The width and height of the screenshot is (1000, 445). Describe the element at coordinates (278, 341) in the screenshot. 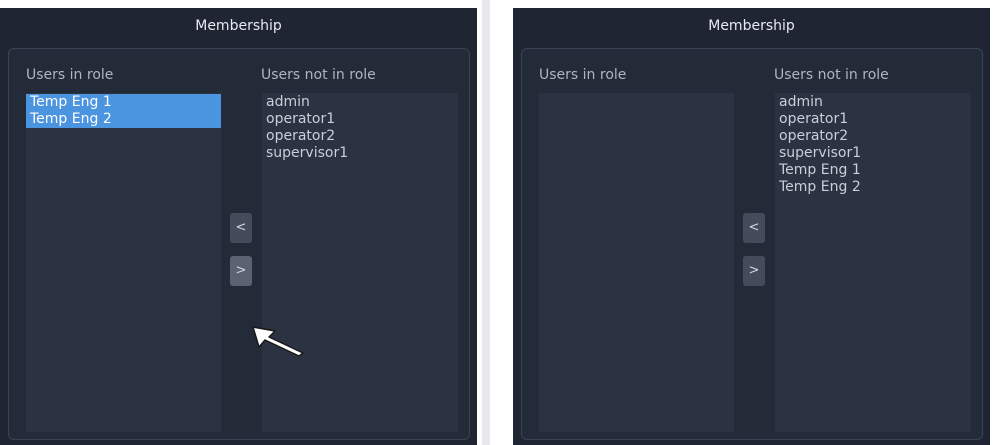

I see `arrow-pointer-icon` at that location.